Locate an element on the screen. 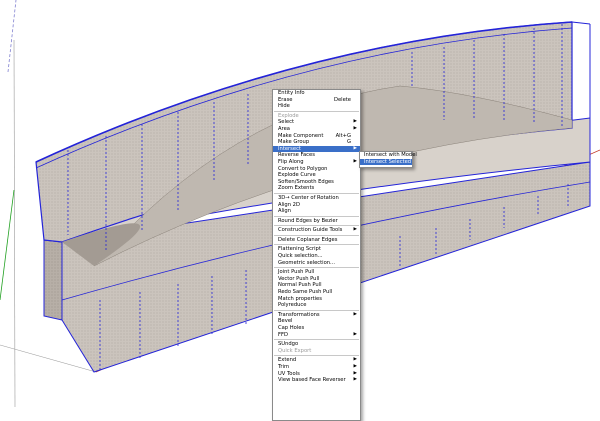 Image resolution: width=600 pixels, height=421 pixels. menu-item-label: Round Edges by Bezier is located at coordinates (308, 220).